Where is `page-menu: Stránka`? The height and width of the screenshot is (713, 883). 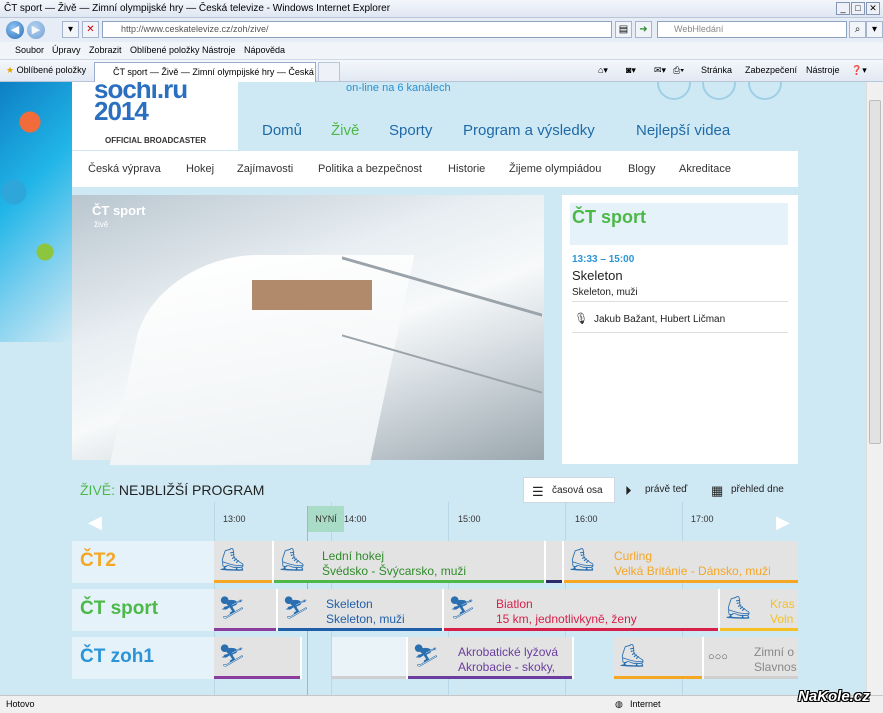
page-menu: Stránka is located at coordinates (716, 70).